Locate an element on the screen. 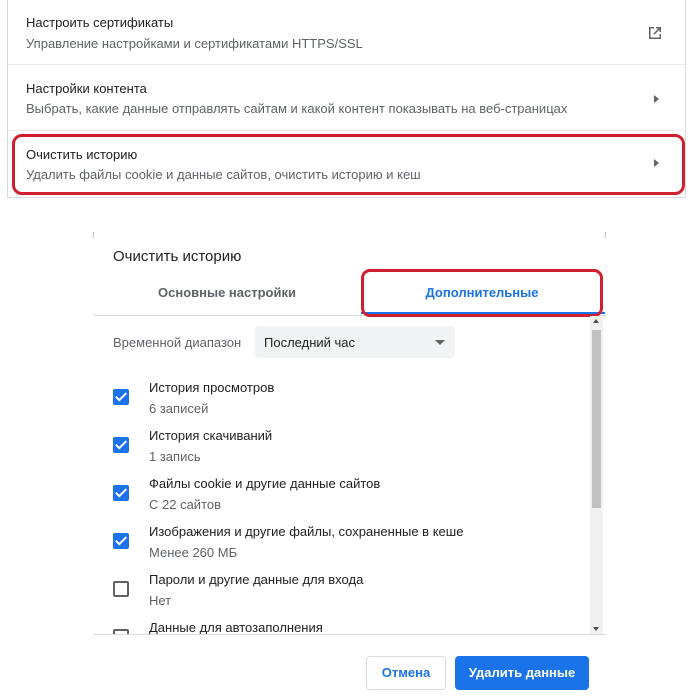  row-title: Настроить сертификаты is located at coordinates (100, 22).